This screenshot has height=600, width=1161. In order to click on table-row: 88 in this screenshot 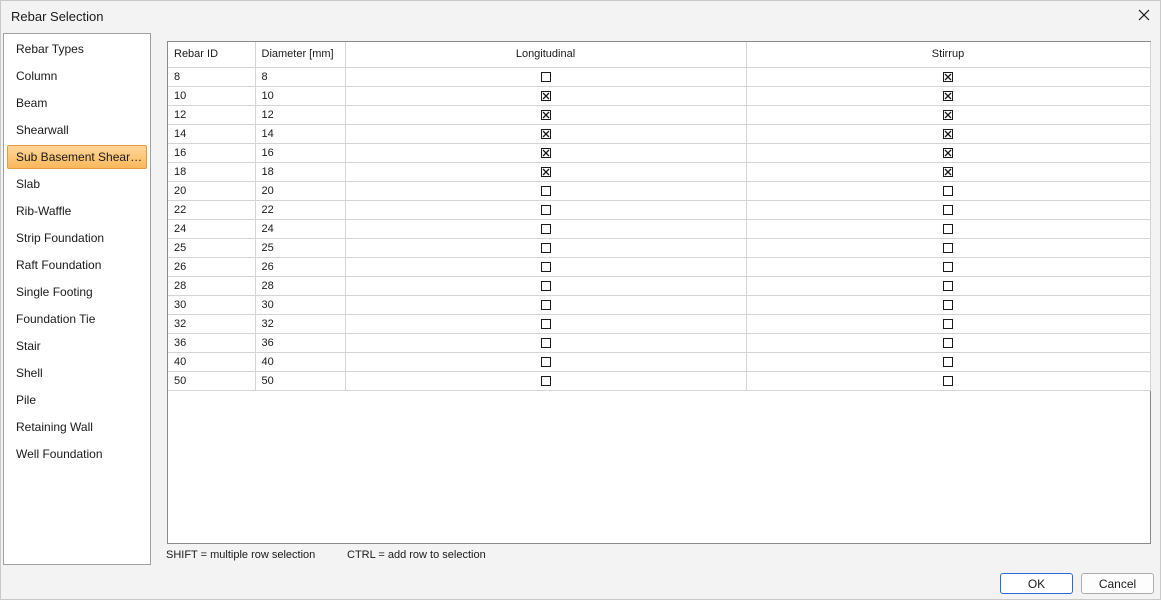, I will do `click(659, 77)`.